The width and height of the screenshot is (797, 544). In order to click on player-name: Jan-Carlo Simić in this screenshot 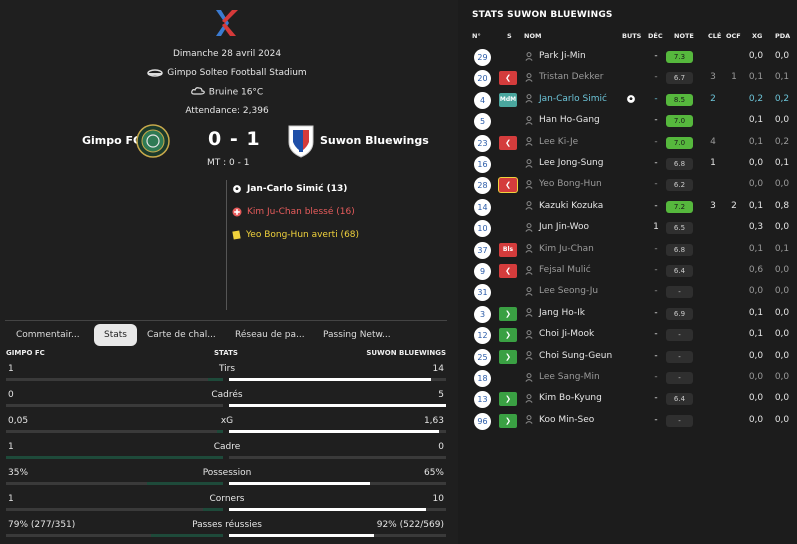, I will do `click(573, 99)`.